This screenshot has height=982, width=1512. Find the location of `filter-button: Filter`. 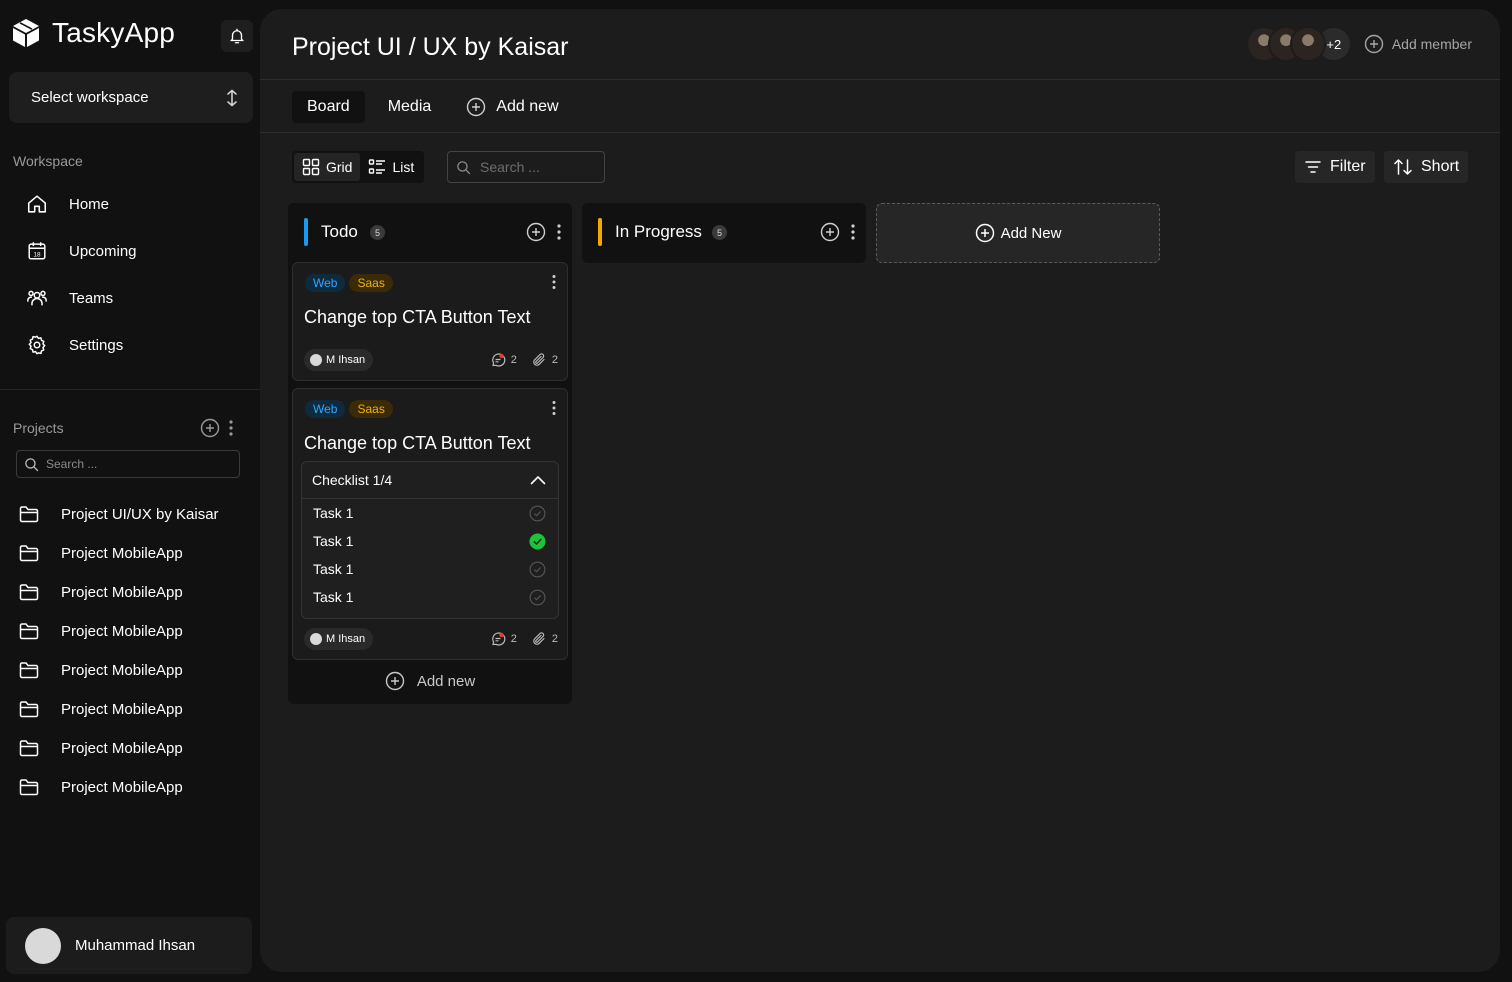

filter-button: Filter is located at coordinates (1335, 167).